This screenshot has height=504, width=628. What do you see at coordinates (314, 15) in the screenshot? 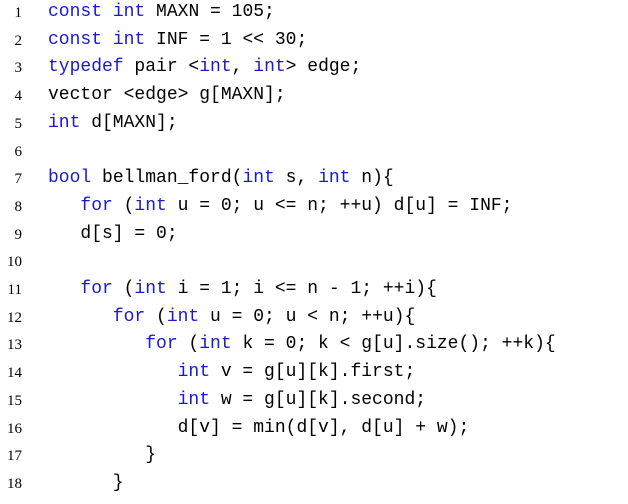
I see `code-line: 1 const int MAXN = 105;` at bounding box center [314, 15].